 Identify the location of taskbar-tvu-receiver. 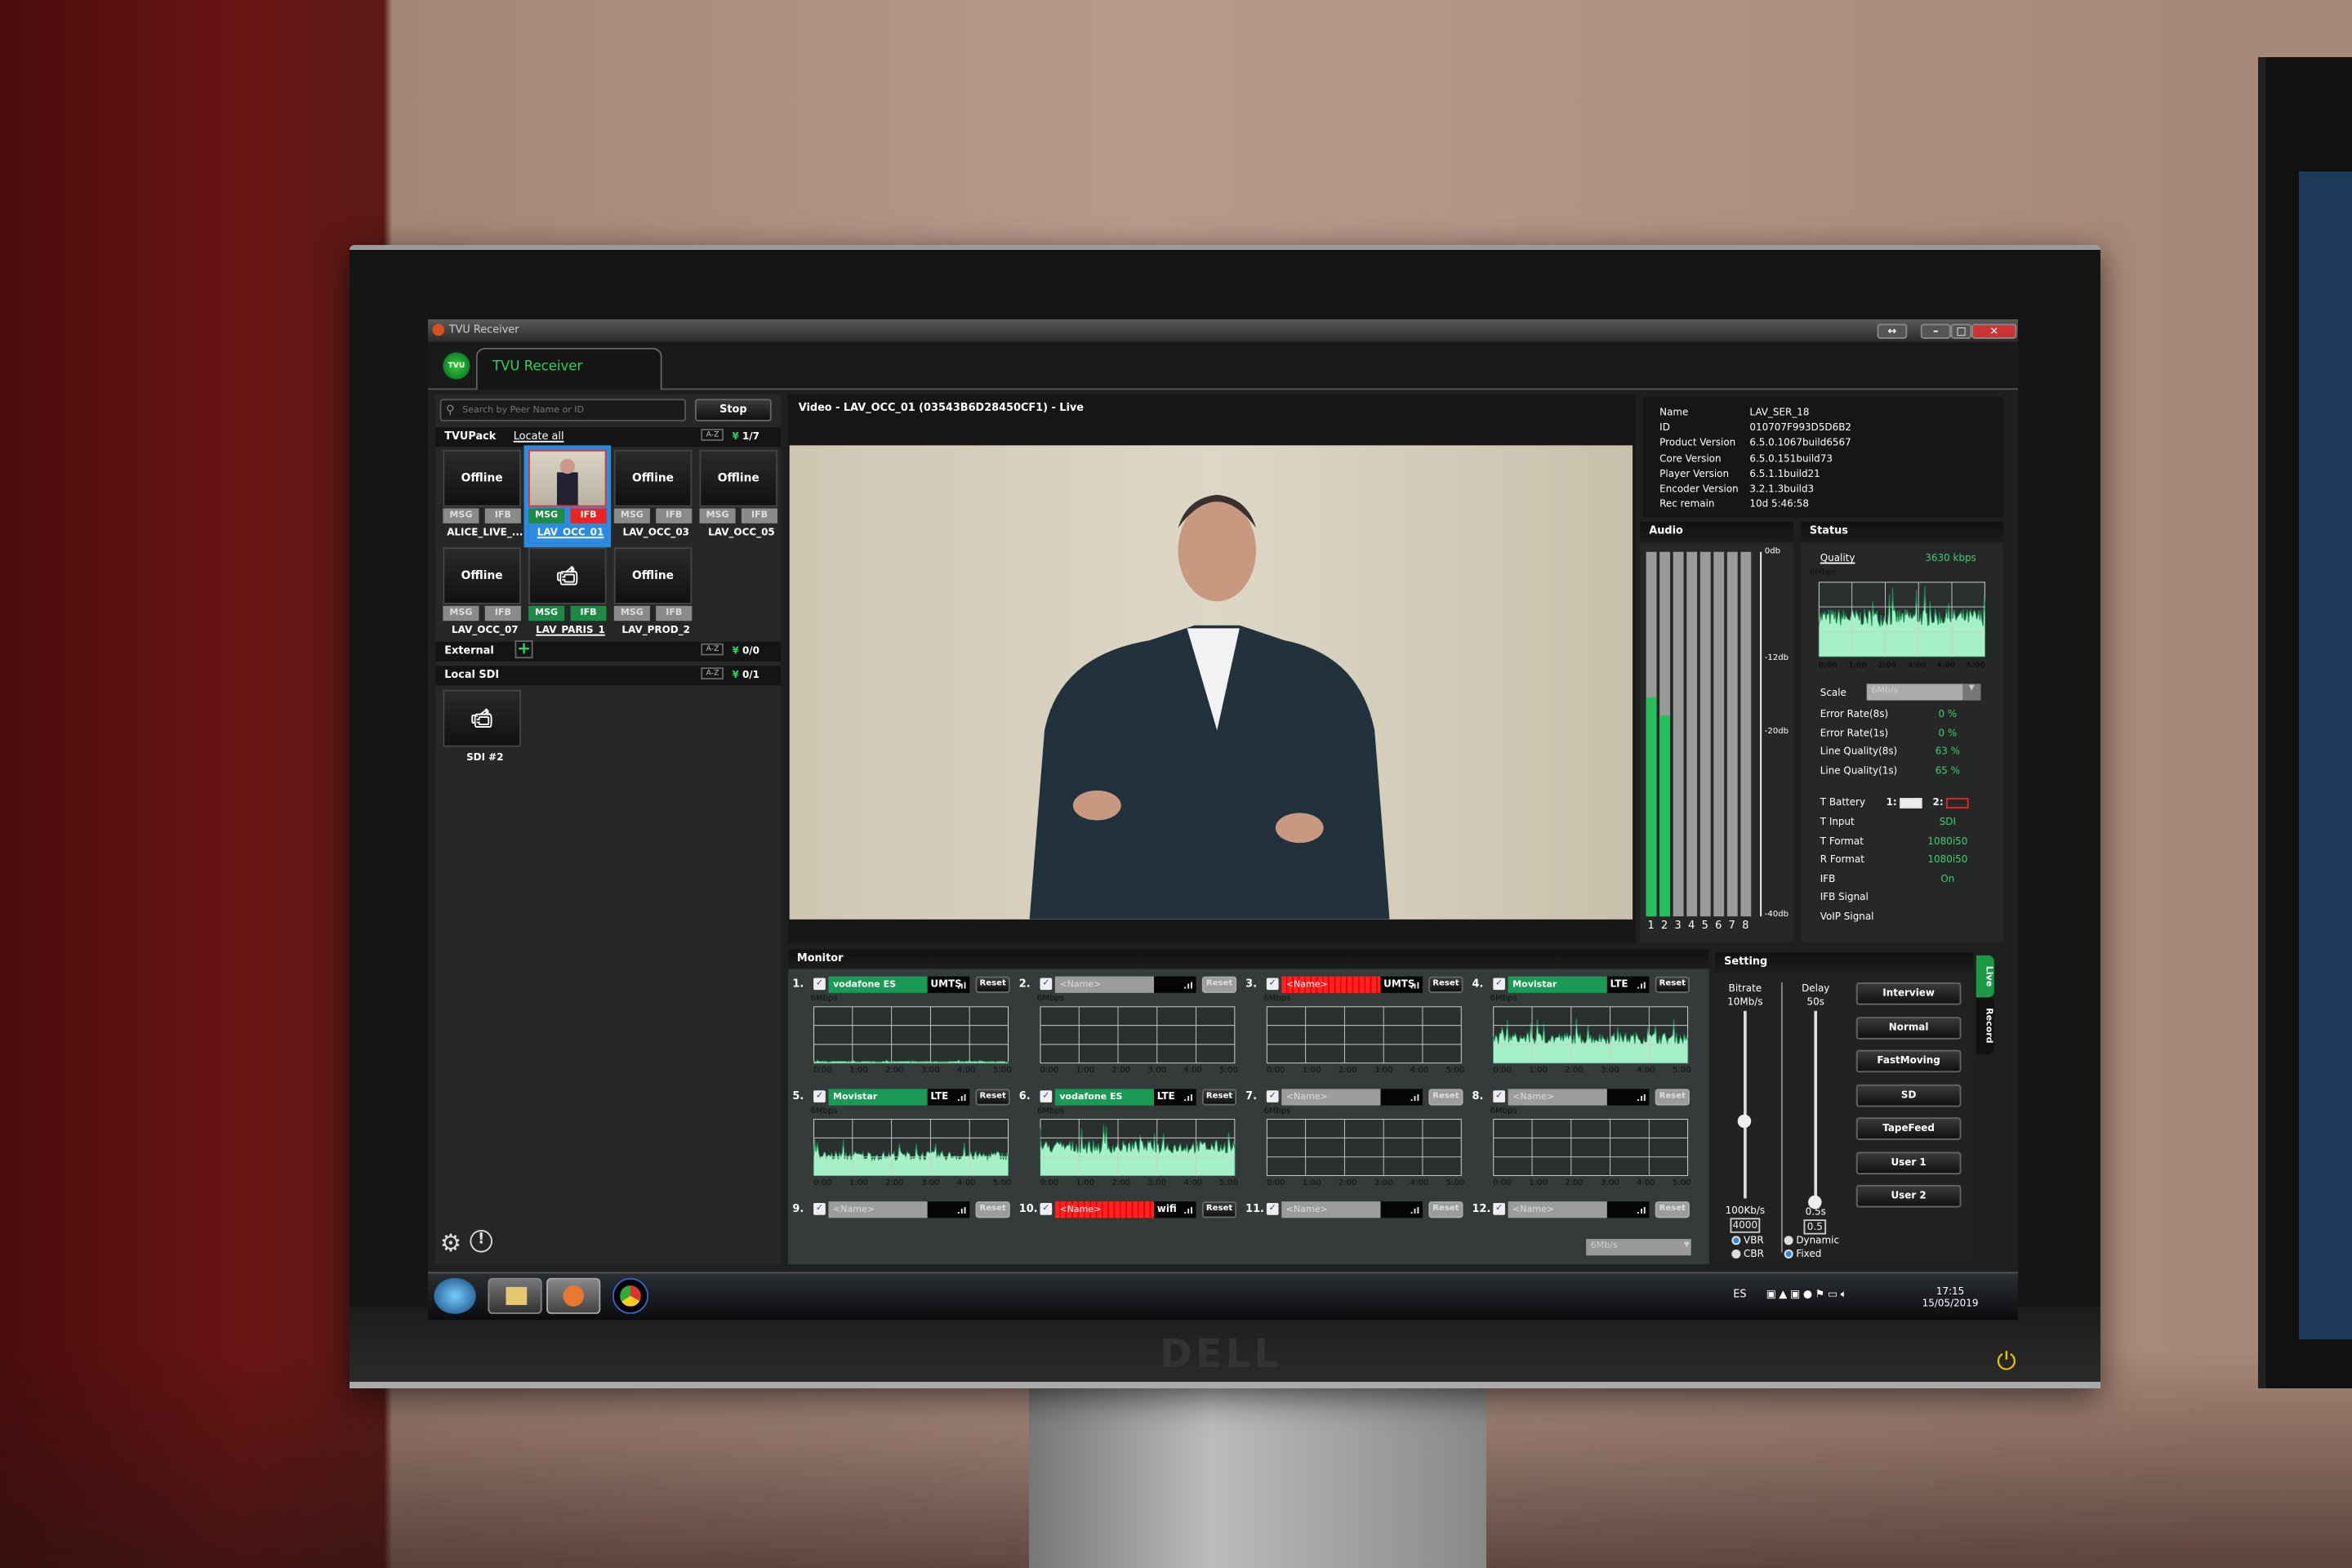
(573, 1295).